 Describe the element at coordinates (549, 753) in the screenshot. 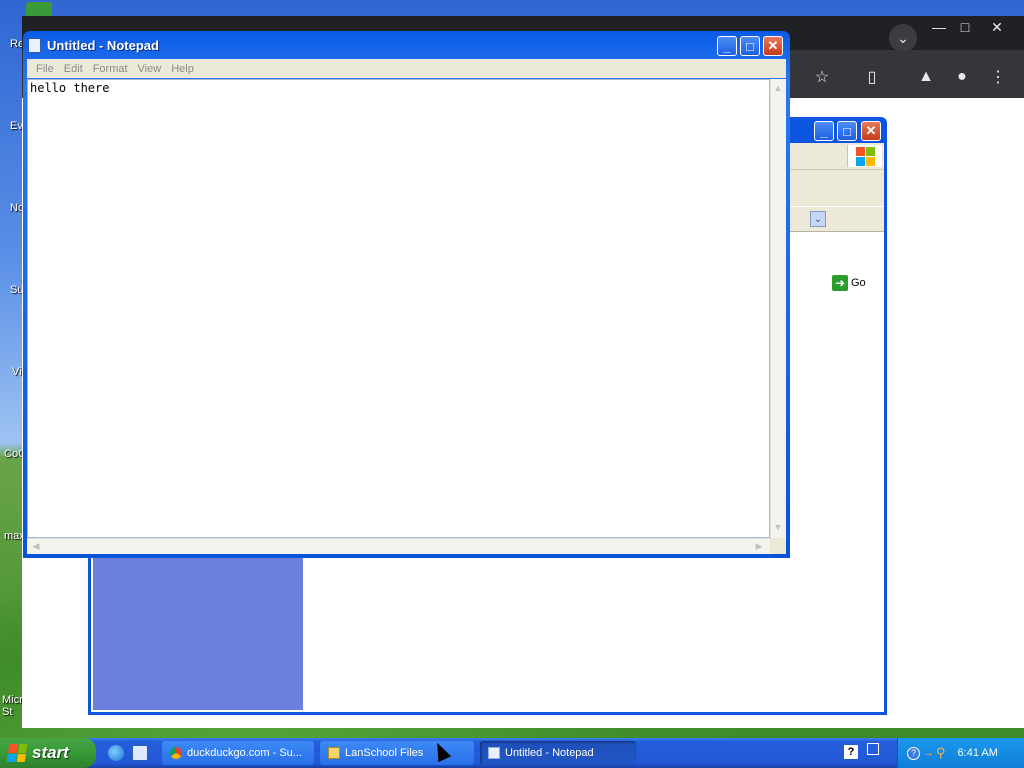

I see `task-label: Untitled - Notepad` at that location.